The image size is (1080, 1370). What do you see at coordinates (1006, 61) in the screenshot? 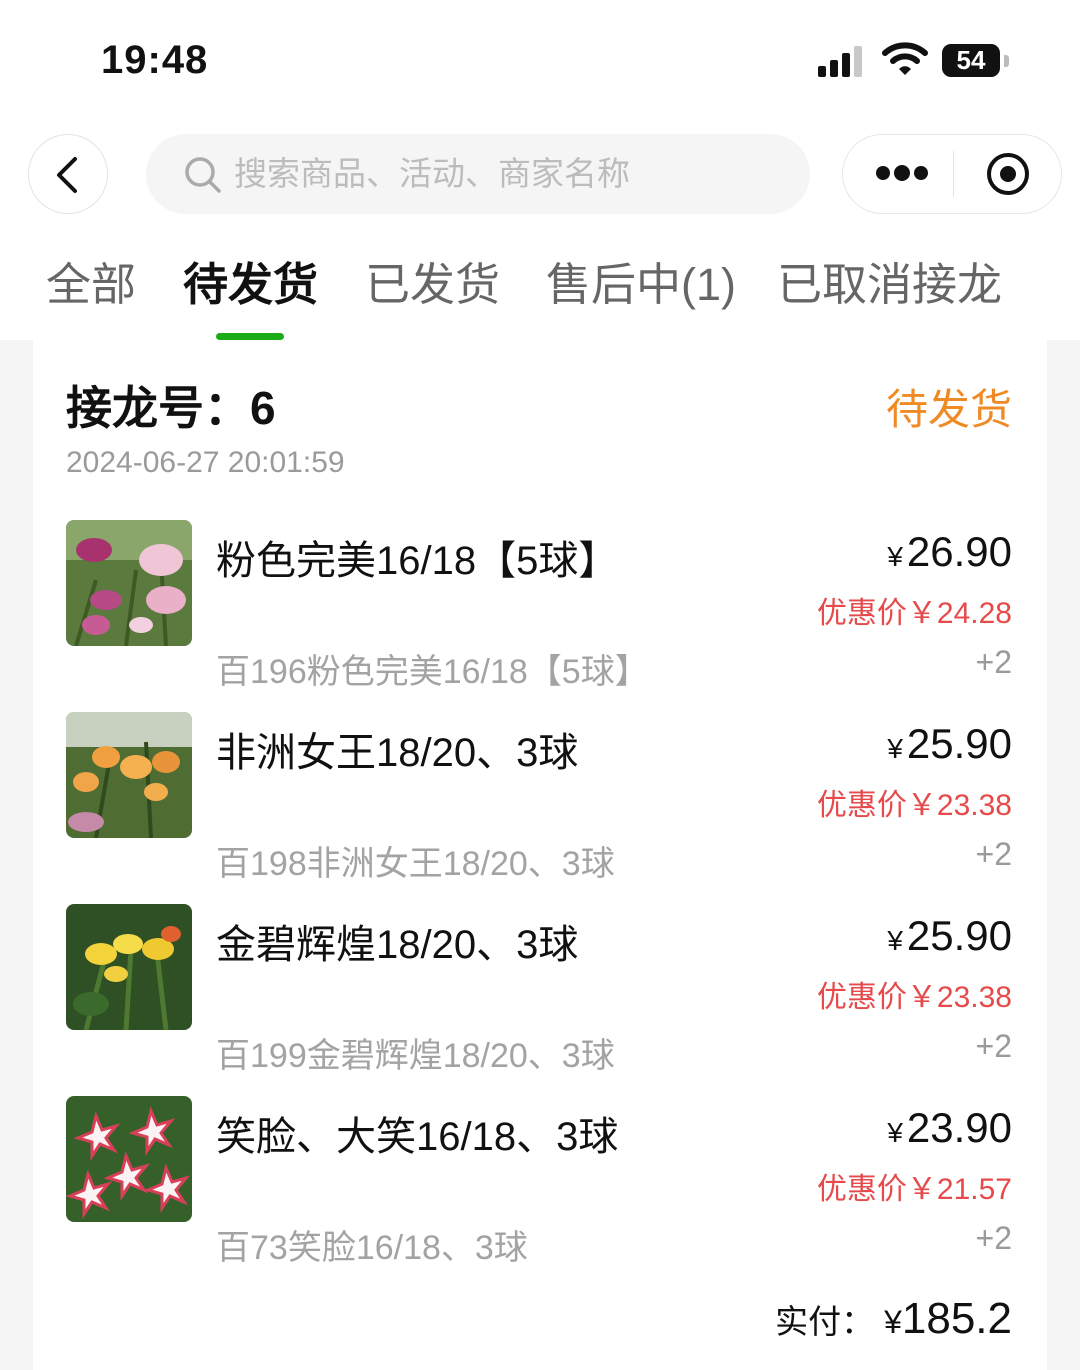
I see `battery-tip` at bounding box center [1006, 61].